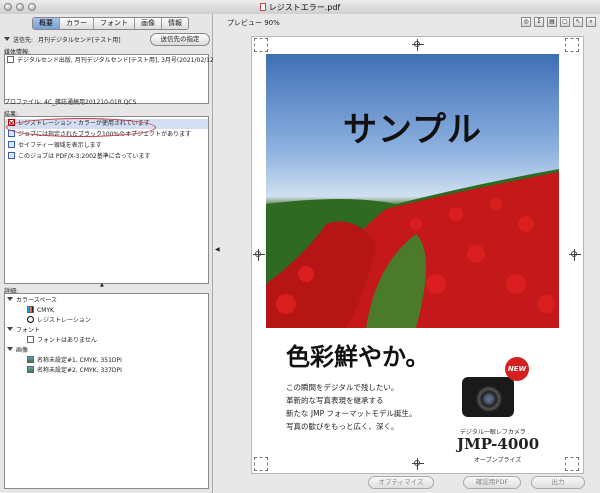 Image resolution: width=600 pixels, height=493 pixels. Describe the element at coordinates (81, 127) in the screenshot. I see `highlight-ellipse` at that location.